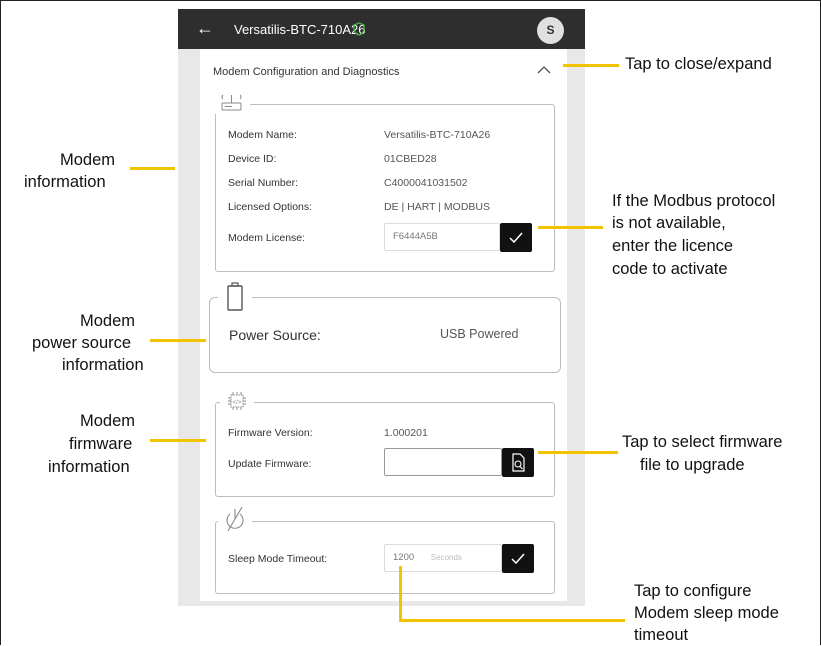 Image resolution: width=821 pixels, height=646 pixels. Describe the element at coordinates (693, 591) in the screenshot. I see `callout-sleep-line1: Tap to configure` at that location.